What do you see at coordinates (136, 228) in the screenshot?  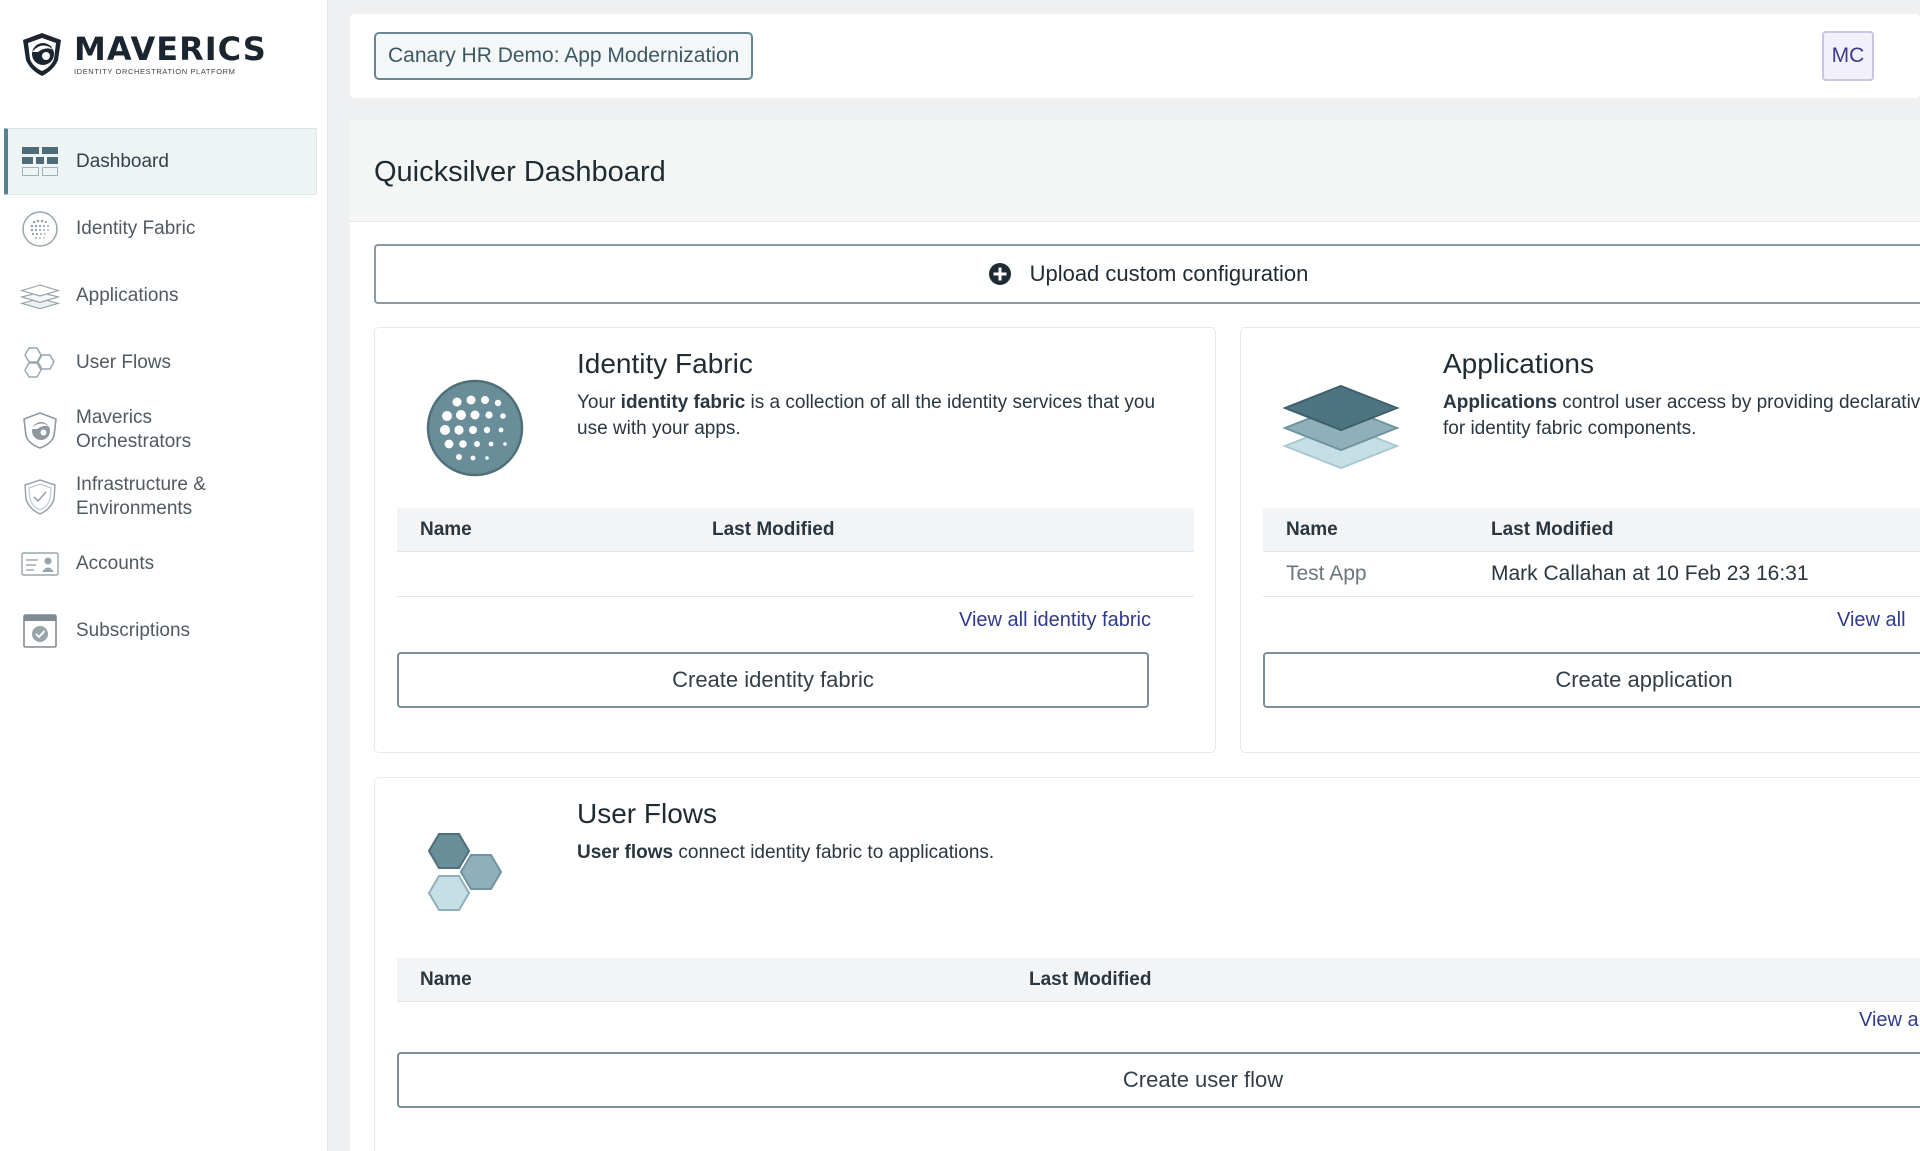 I see `sidebar-item-label: Identity Fabric` at bounding box center [136, 228].